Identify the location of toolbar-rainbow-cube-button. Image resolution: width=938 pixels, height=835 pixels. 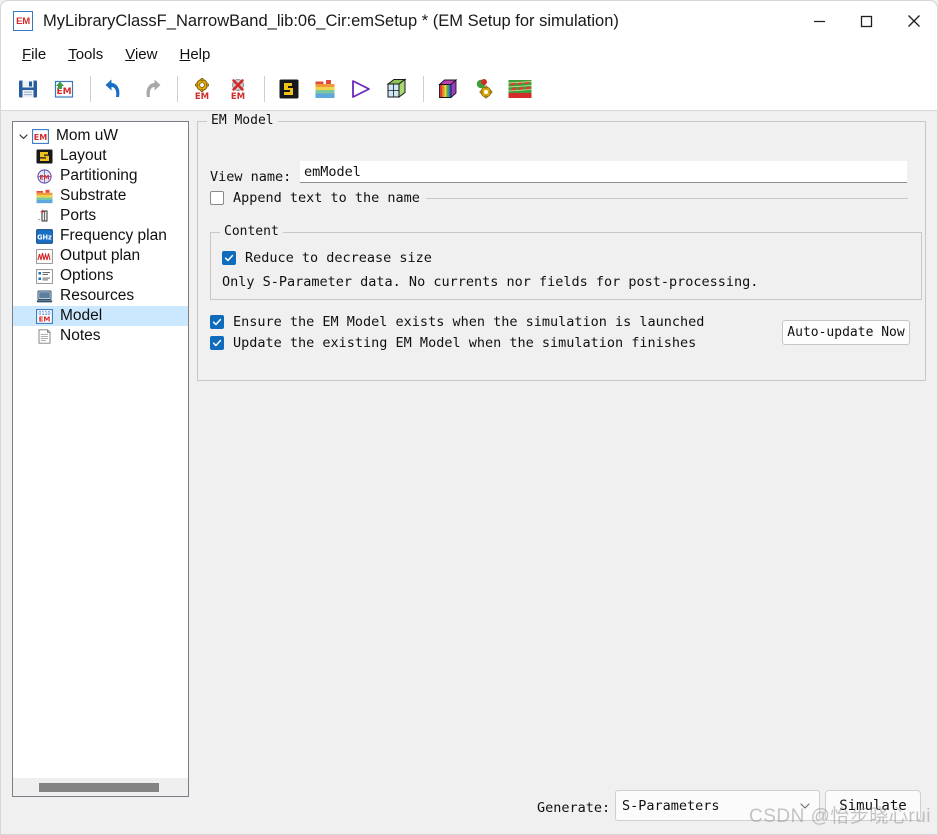
(448, 89).